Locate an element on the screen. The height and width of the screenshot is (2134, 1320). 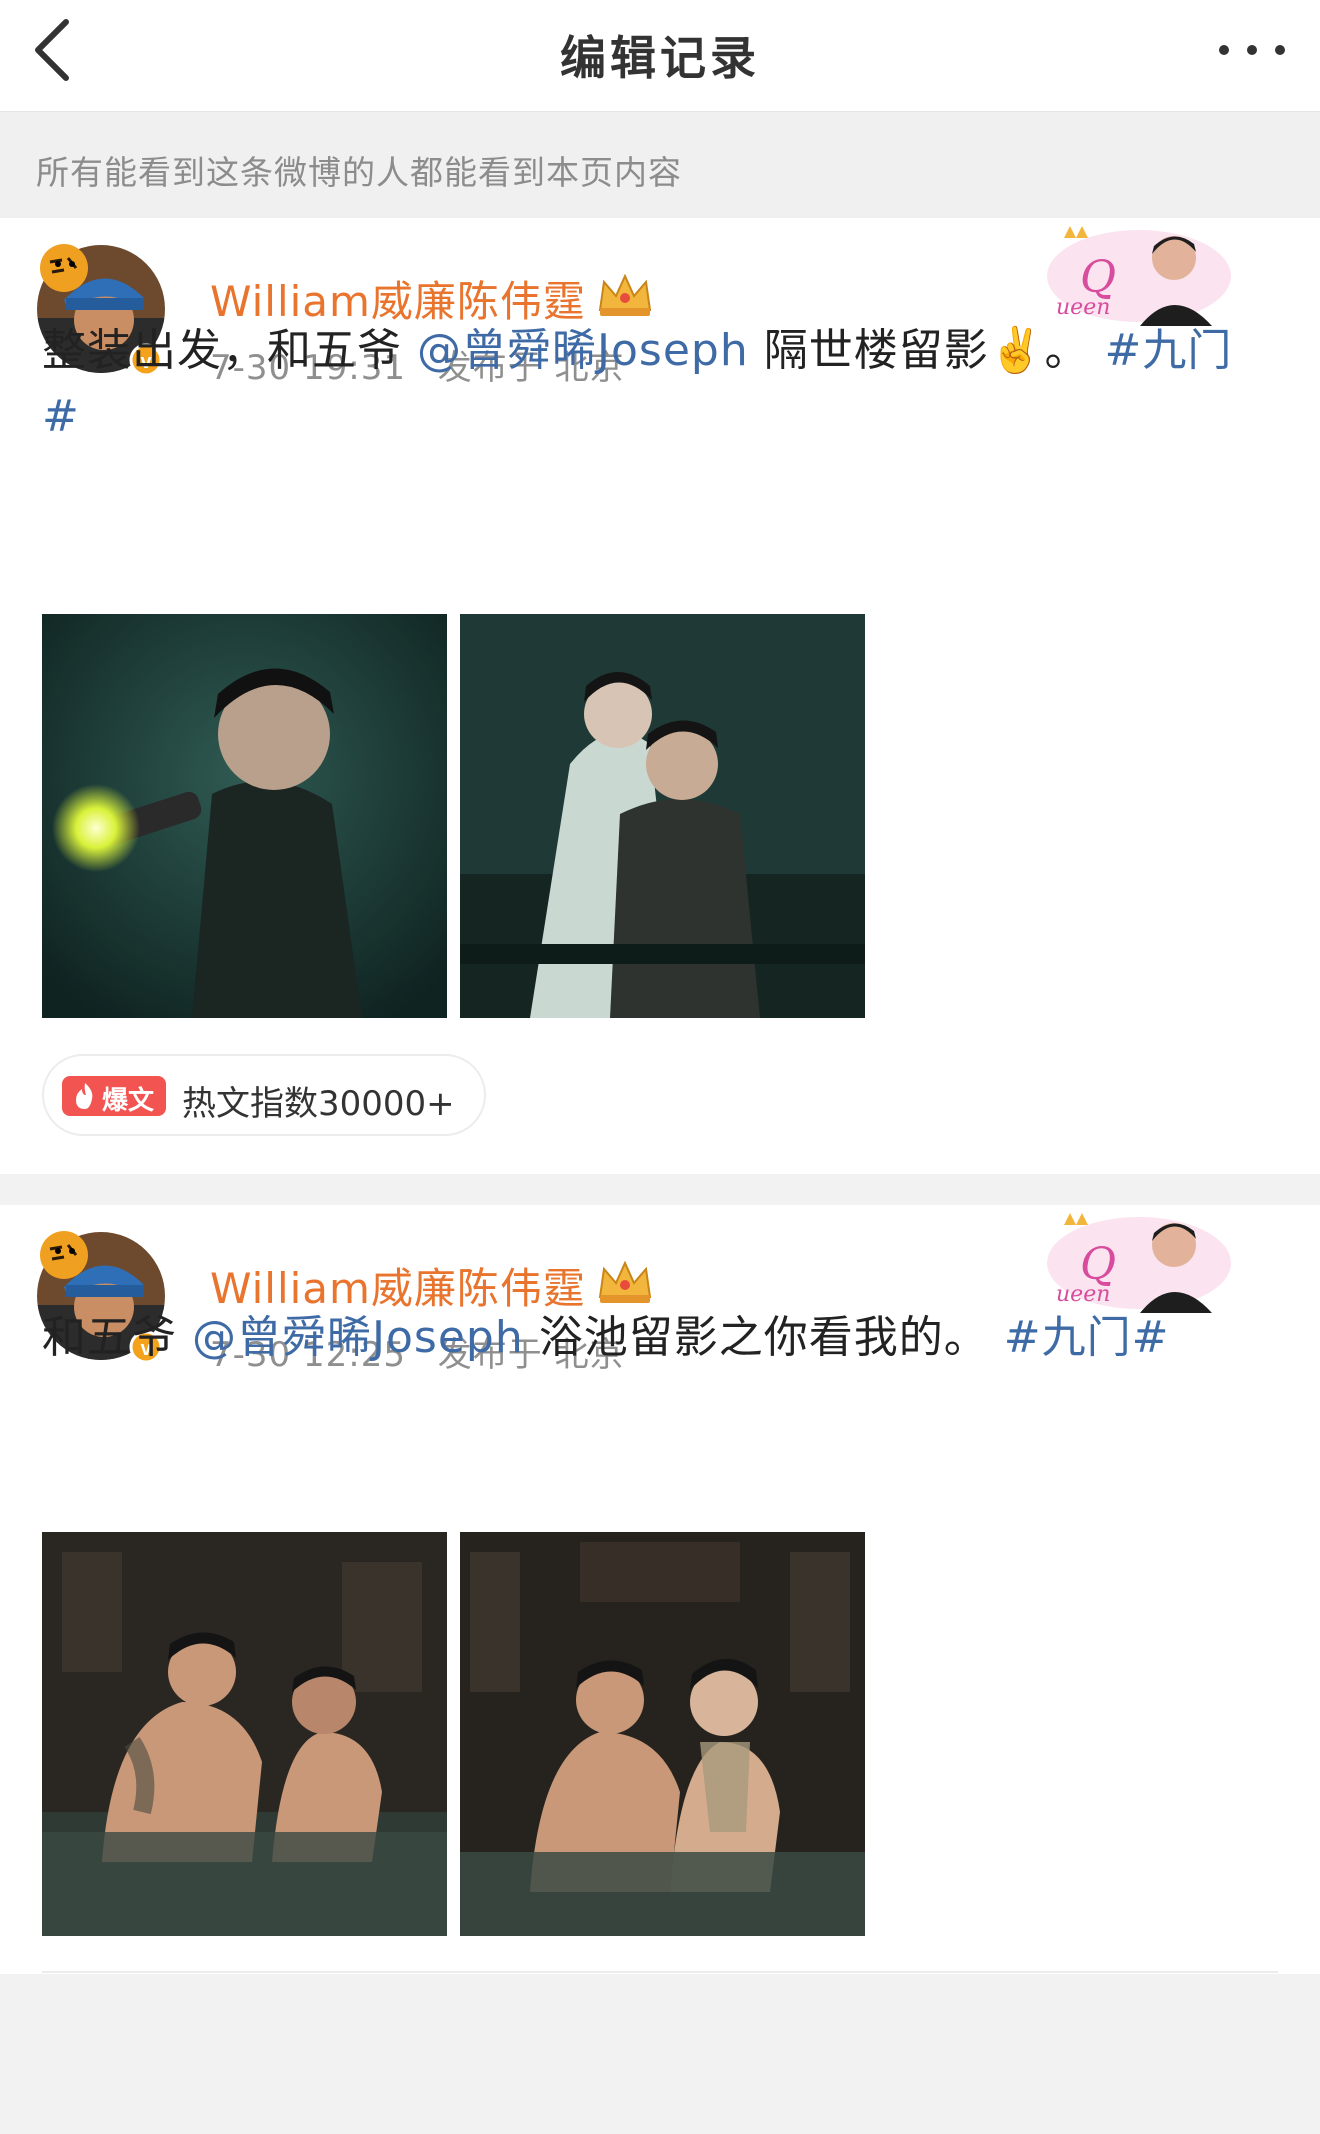
post-text-body: 整装出发，和五爷 is located at coordinates (222, 350).